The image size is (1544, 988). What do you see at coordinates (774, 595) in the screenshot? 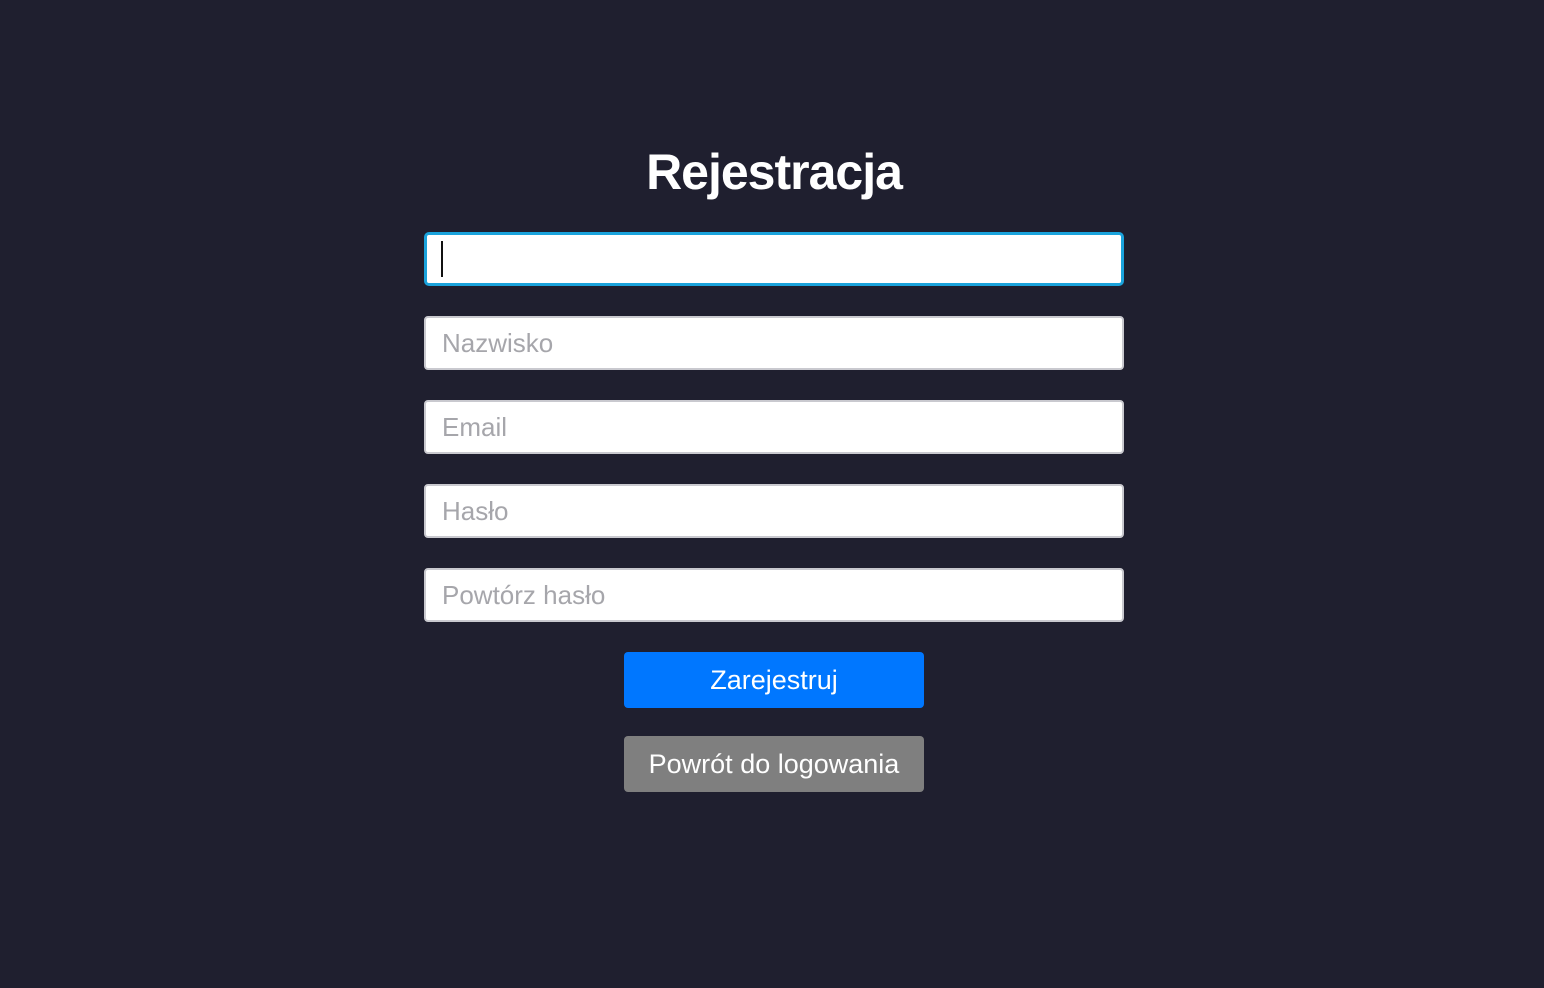
I see `repeat-password-field` at bounding box center [774, 595].